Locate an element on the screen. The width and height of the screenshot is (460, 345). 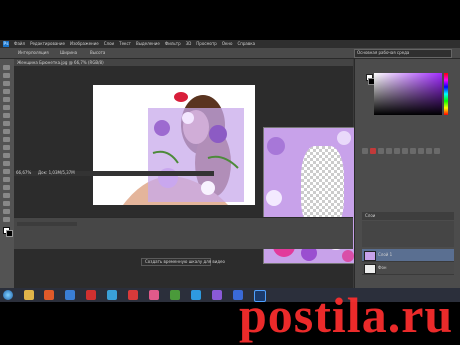
layers-panel-header: Слои is located at coordinates (408, 216).